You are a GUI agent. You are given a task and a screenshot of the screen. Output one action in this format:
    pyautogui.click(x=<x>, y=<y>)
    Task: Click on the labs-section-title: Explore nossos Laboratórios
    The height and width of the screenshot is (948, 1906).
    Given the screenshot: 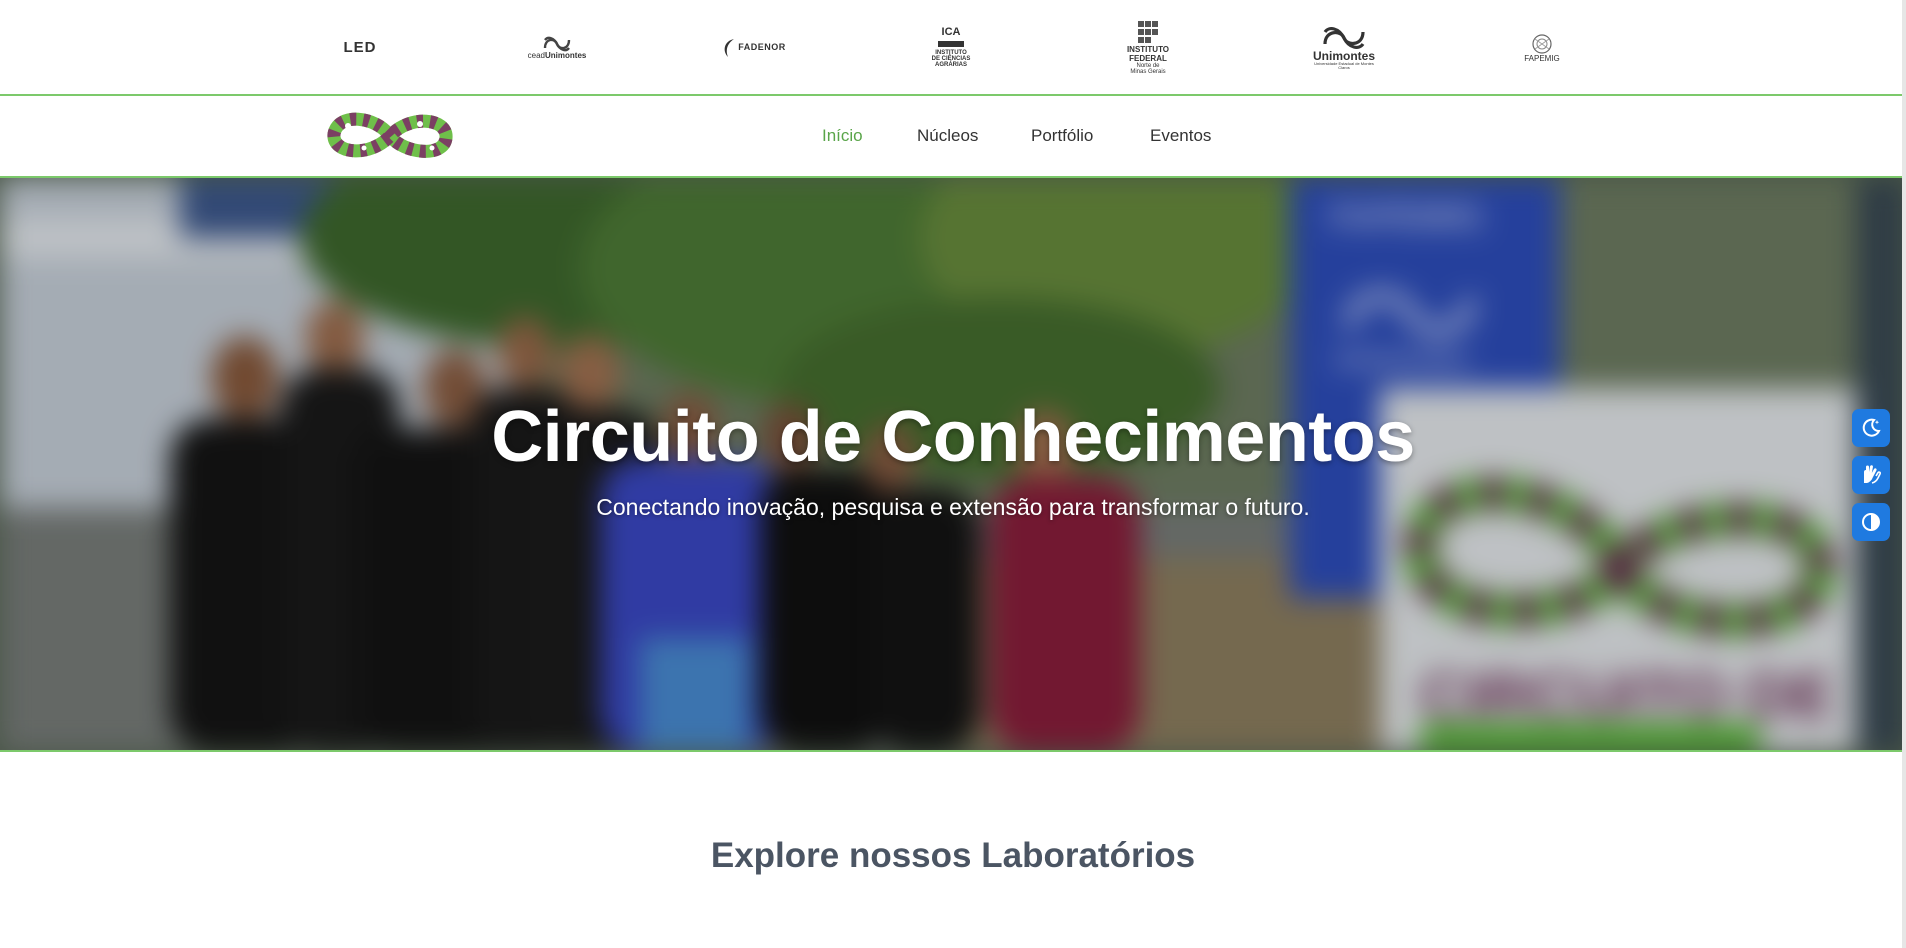 What is the action you would take?
    pyautogui.click(x=953, y=855)
    